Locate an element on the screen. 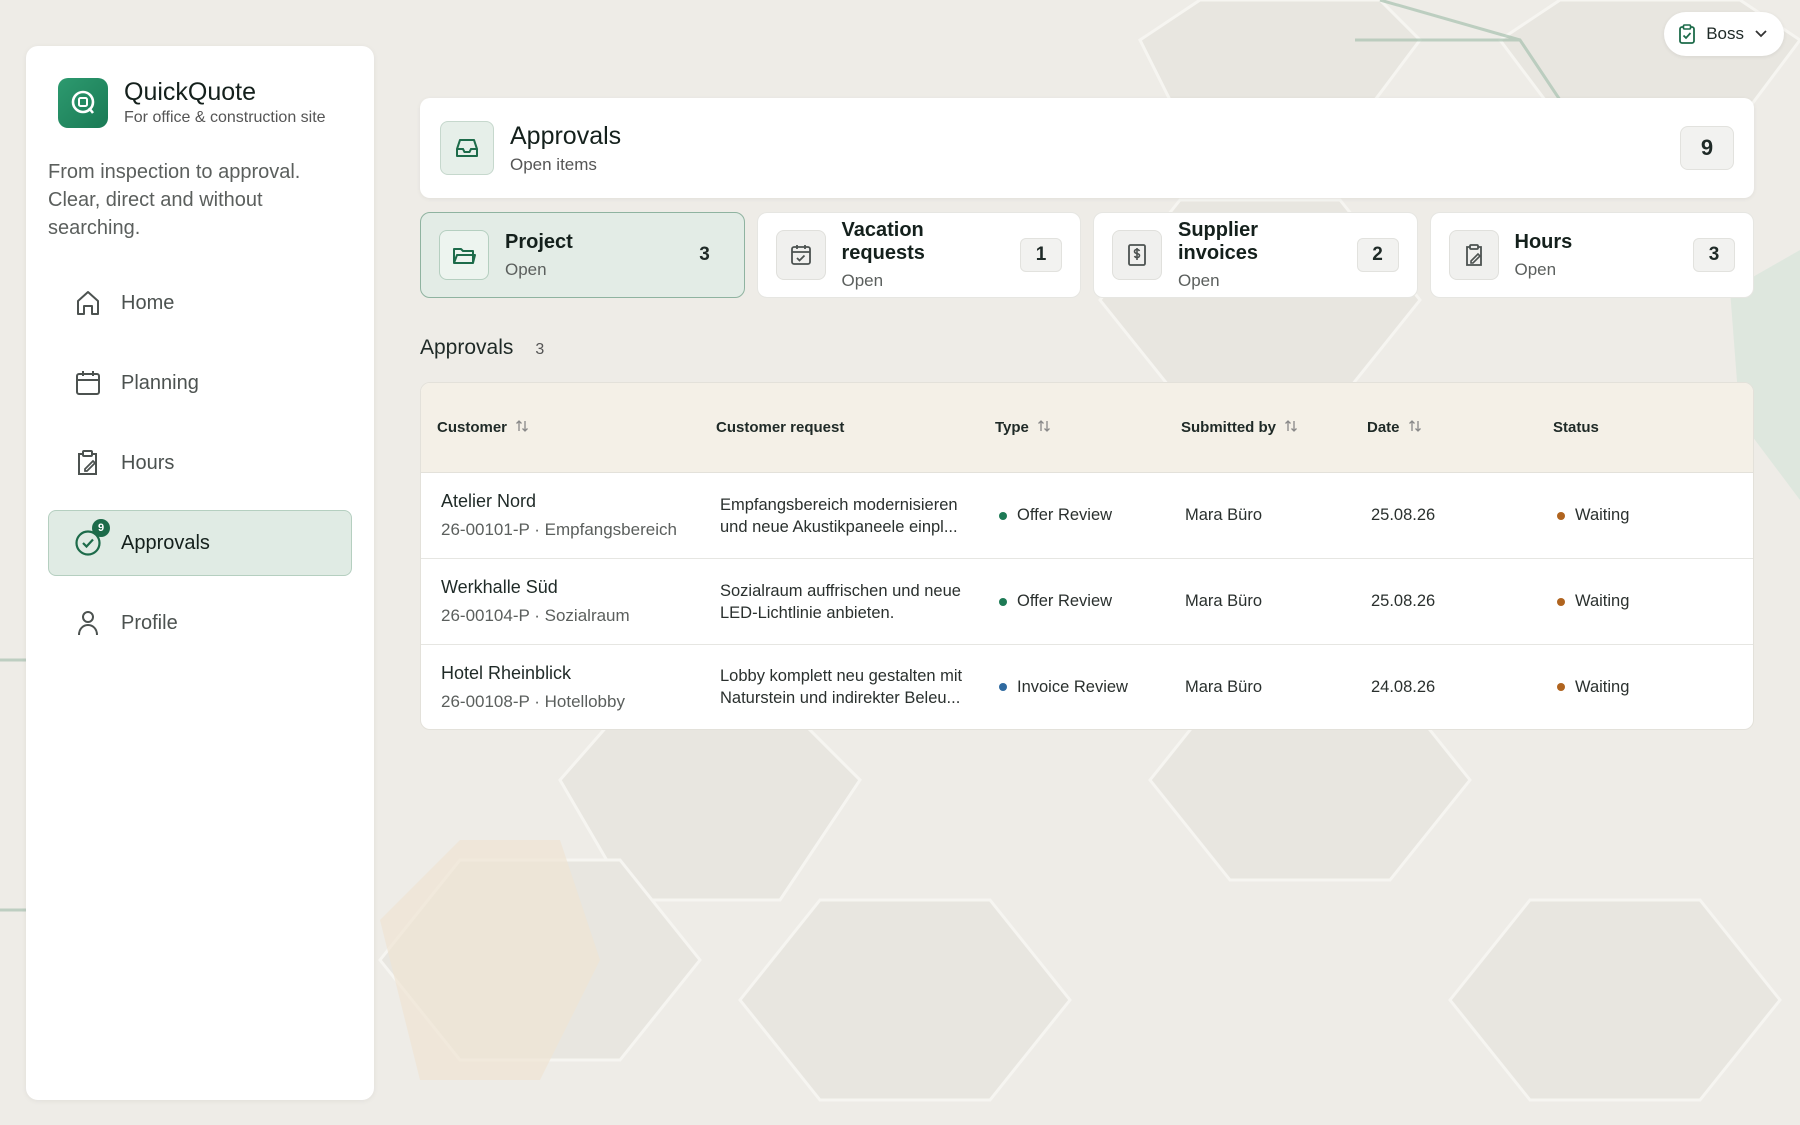 This screenshot has width=1800, height=1125. app-name: QuickQuote is located at coordinates (190, 92).